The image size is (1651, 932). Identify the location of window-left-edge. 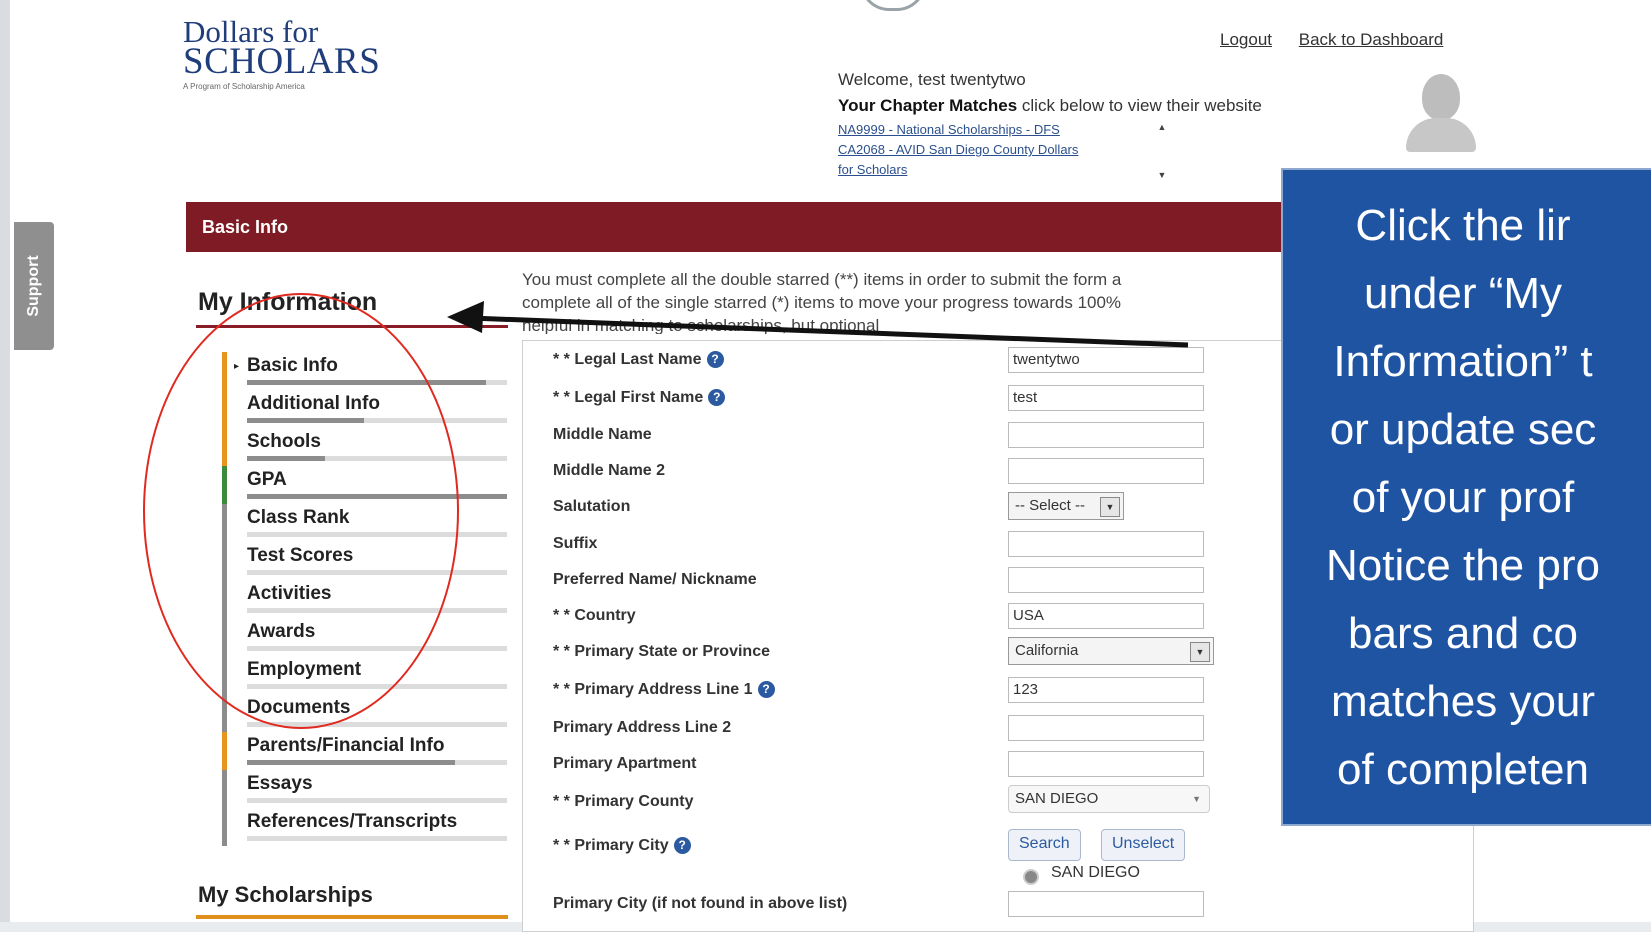
(5, 461).